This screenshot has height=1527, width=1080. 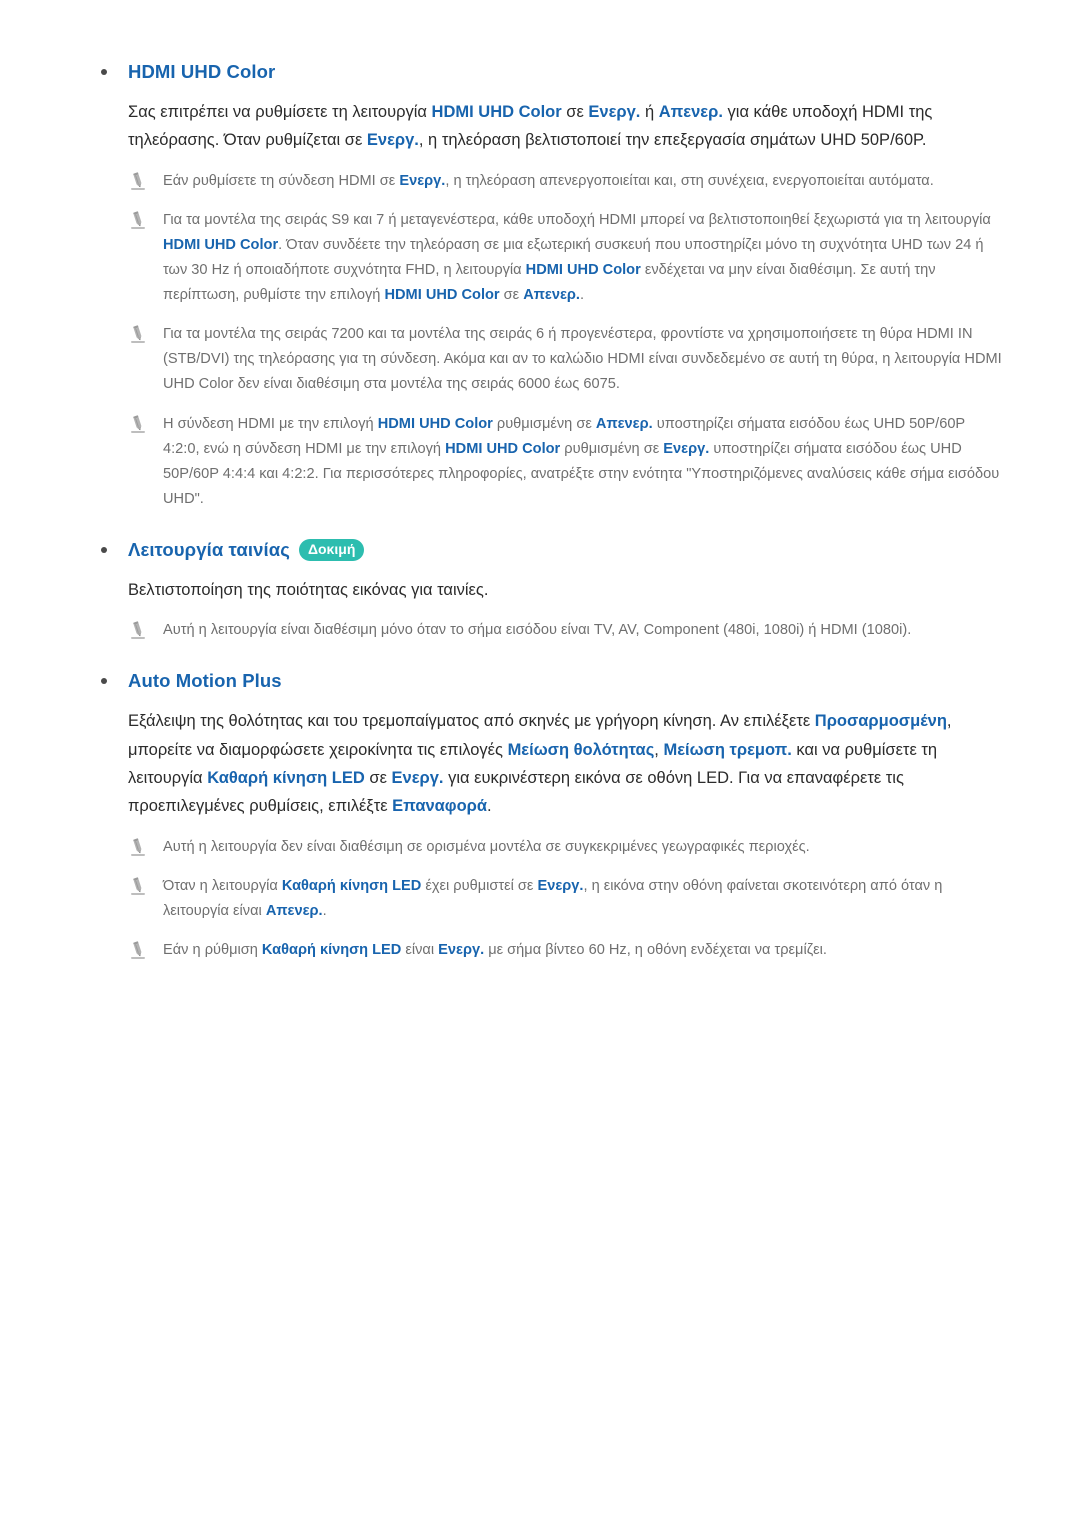 What do you see at coordinates (222, 885) in the screenshot?
I see `note-run: Όταν η λειτουργία` at bounding box center [222, 885].